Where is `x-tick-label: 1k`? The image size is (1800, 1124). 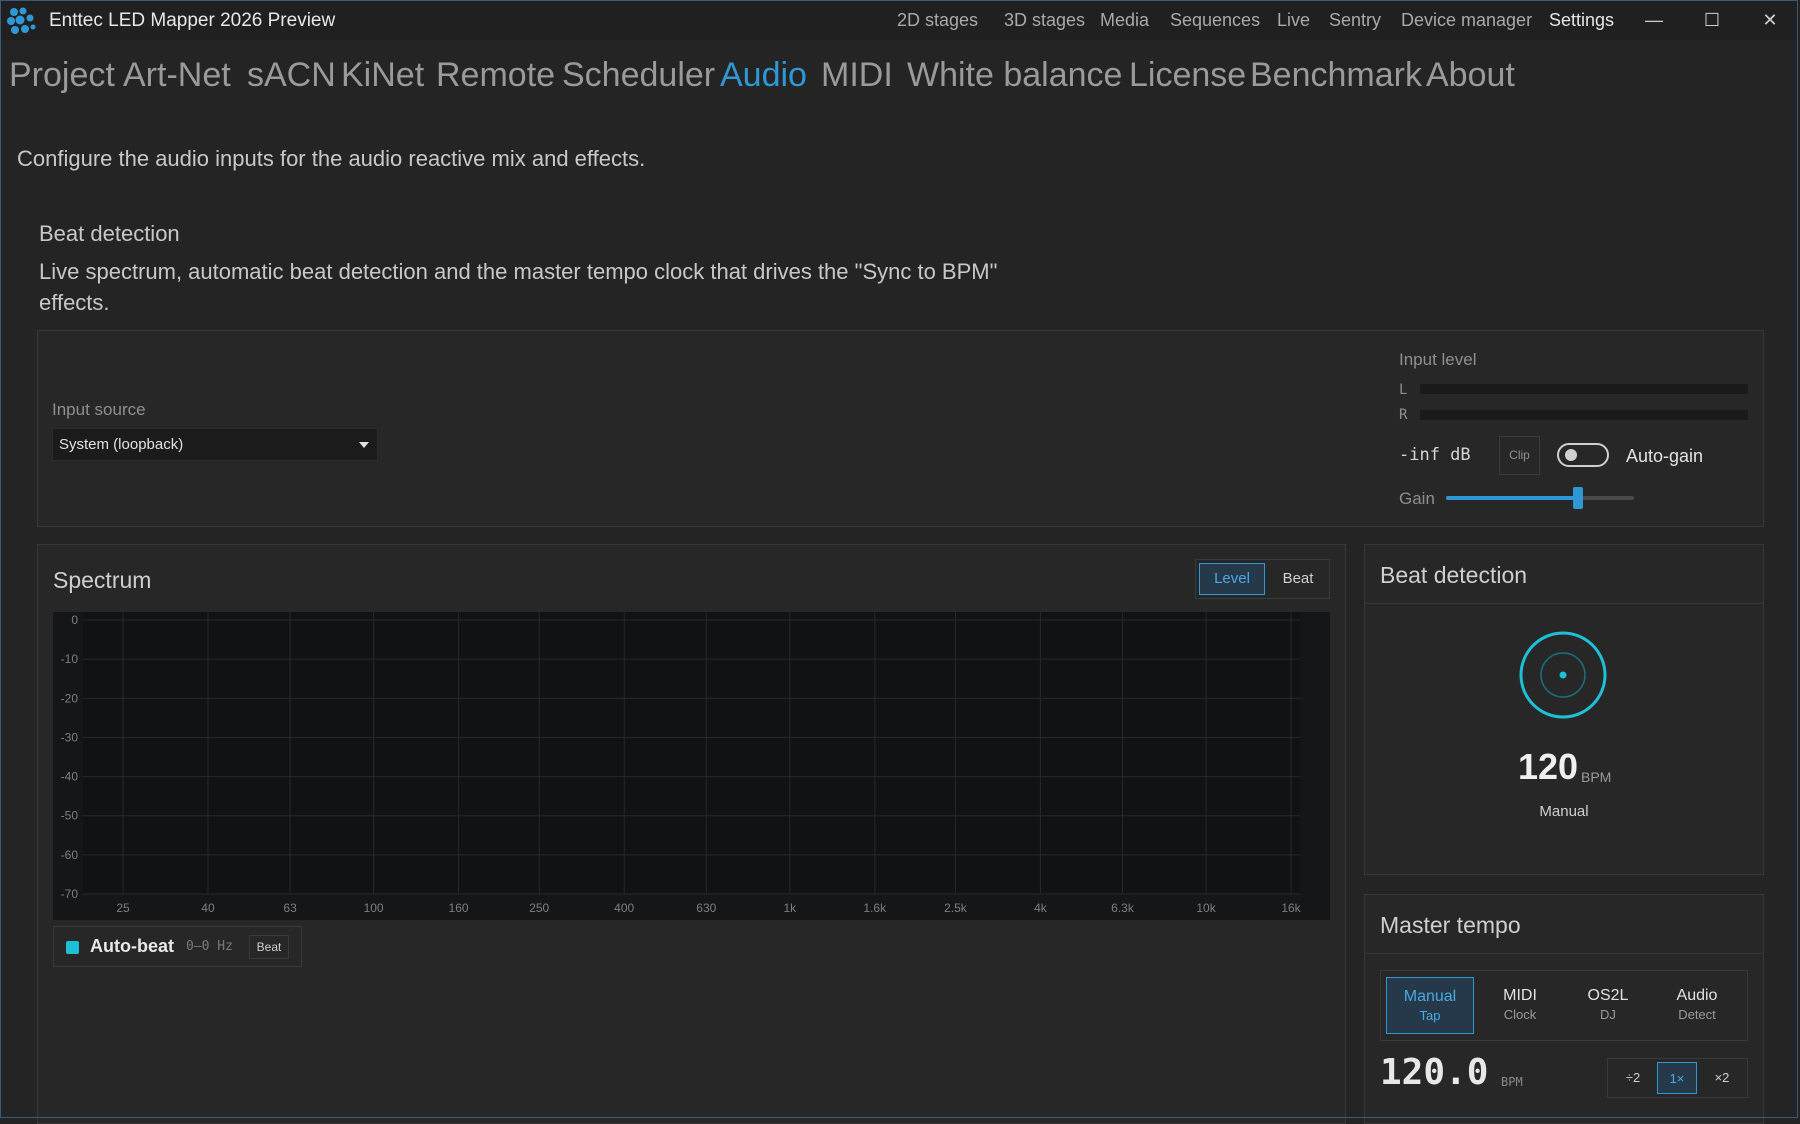 x-tick-label: 1k is located at coordinates (790, 908).